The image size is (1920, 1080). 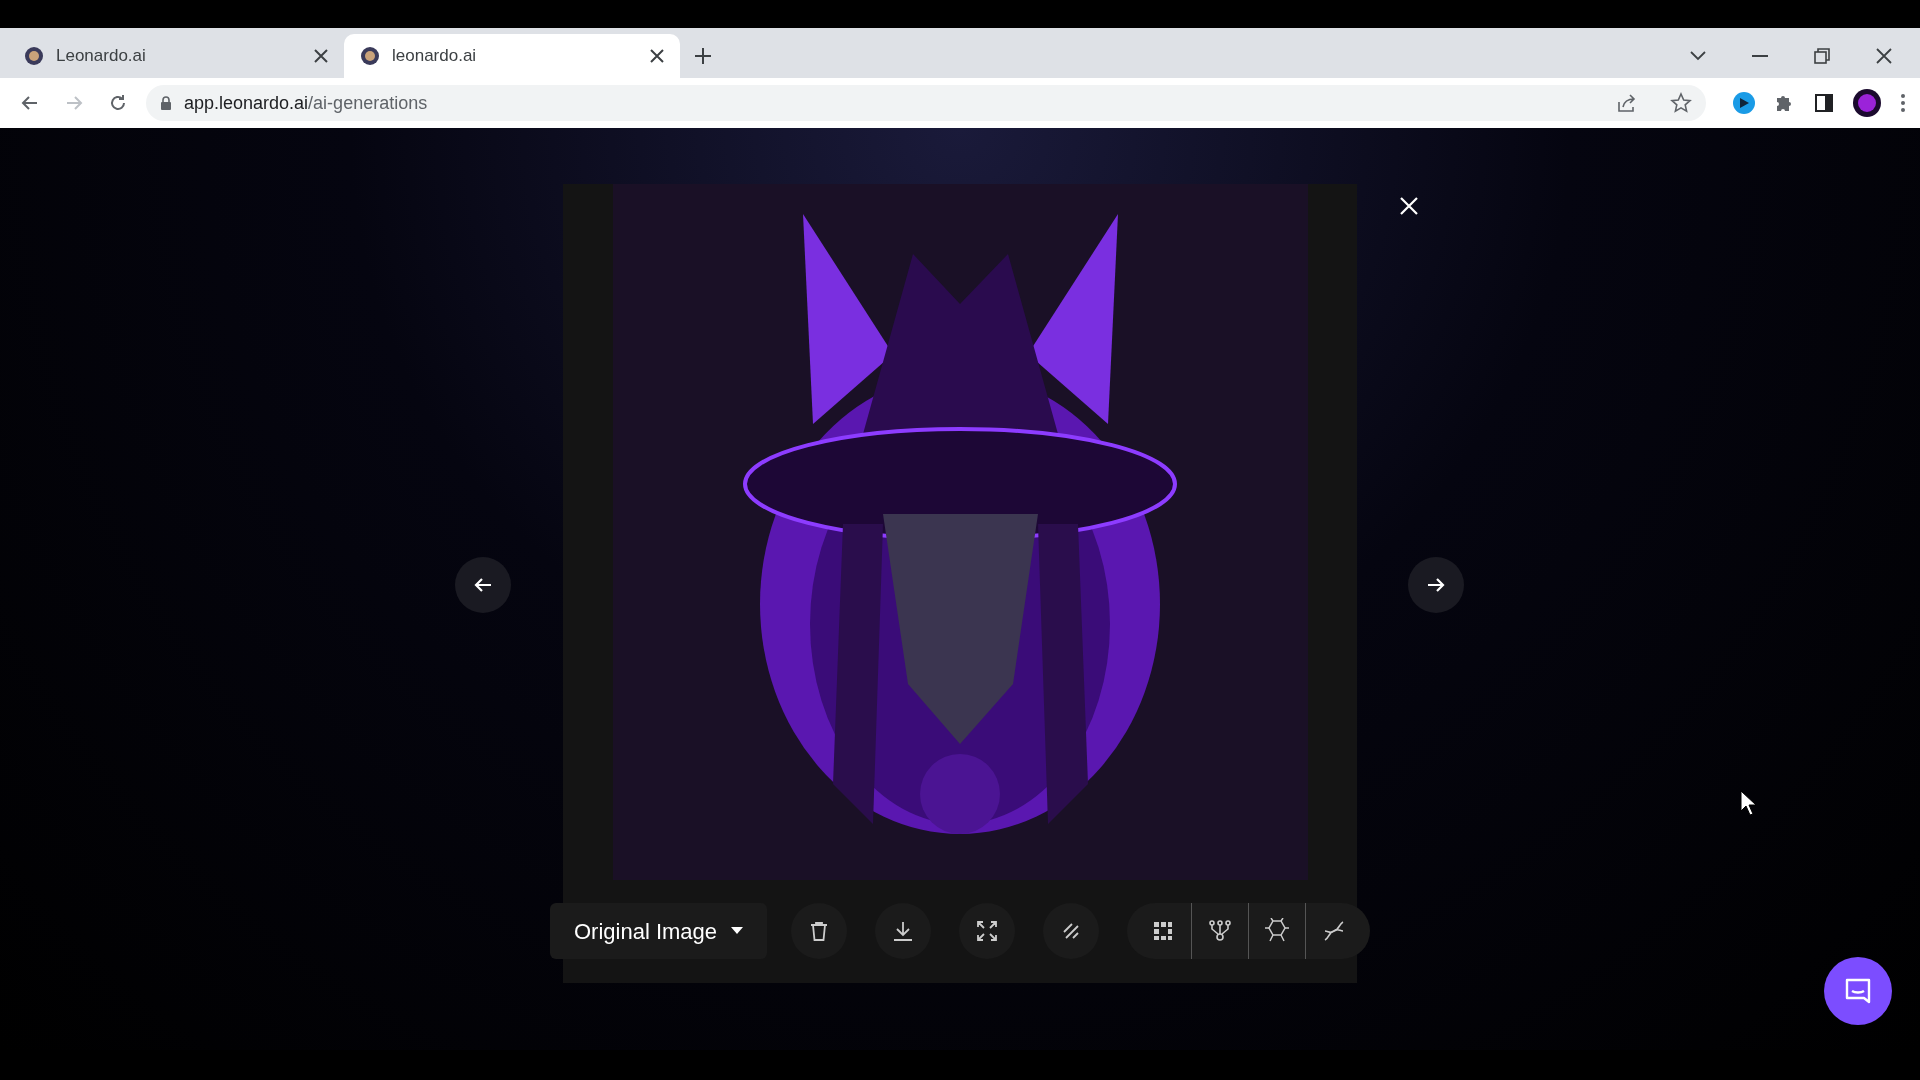 I want to click on browser-tab: leonardo.ai, so click(x=512, y=56).